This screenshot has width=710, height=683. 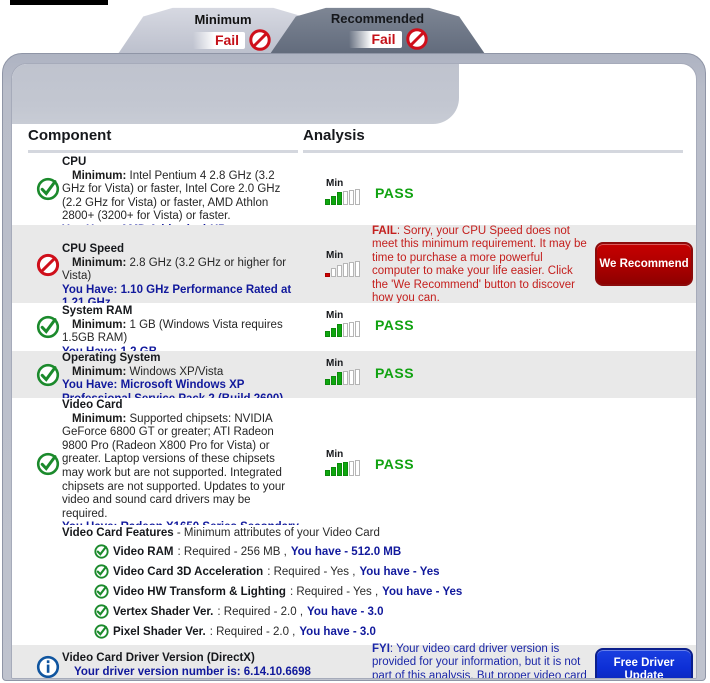 What do you see at coordinates (48, 666) in the screenshot?
I see `info-icon` at bounding box center [48, 666].